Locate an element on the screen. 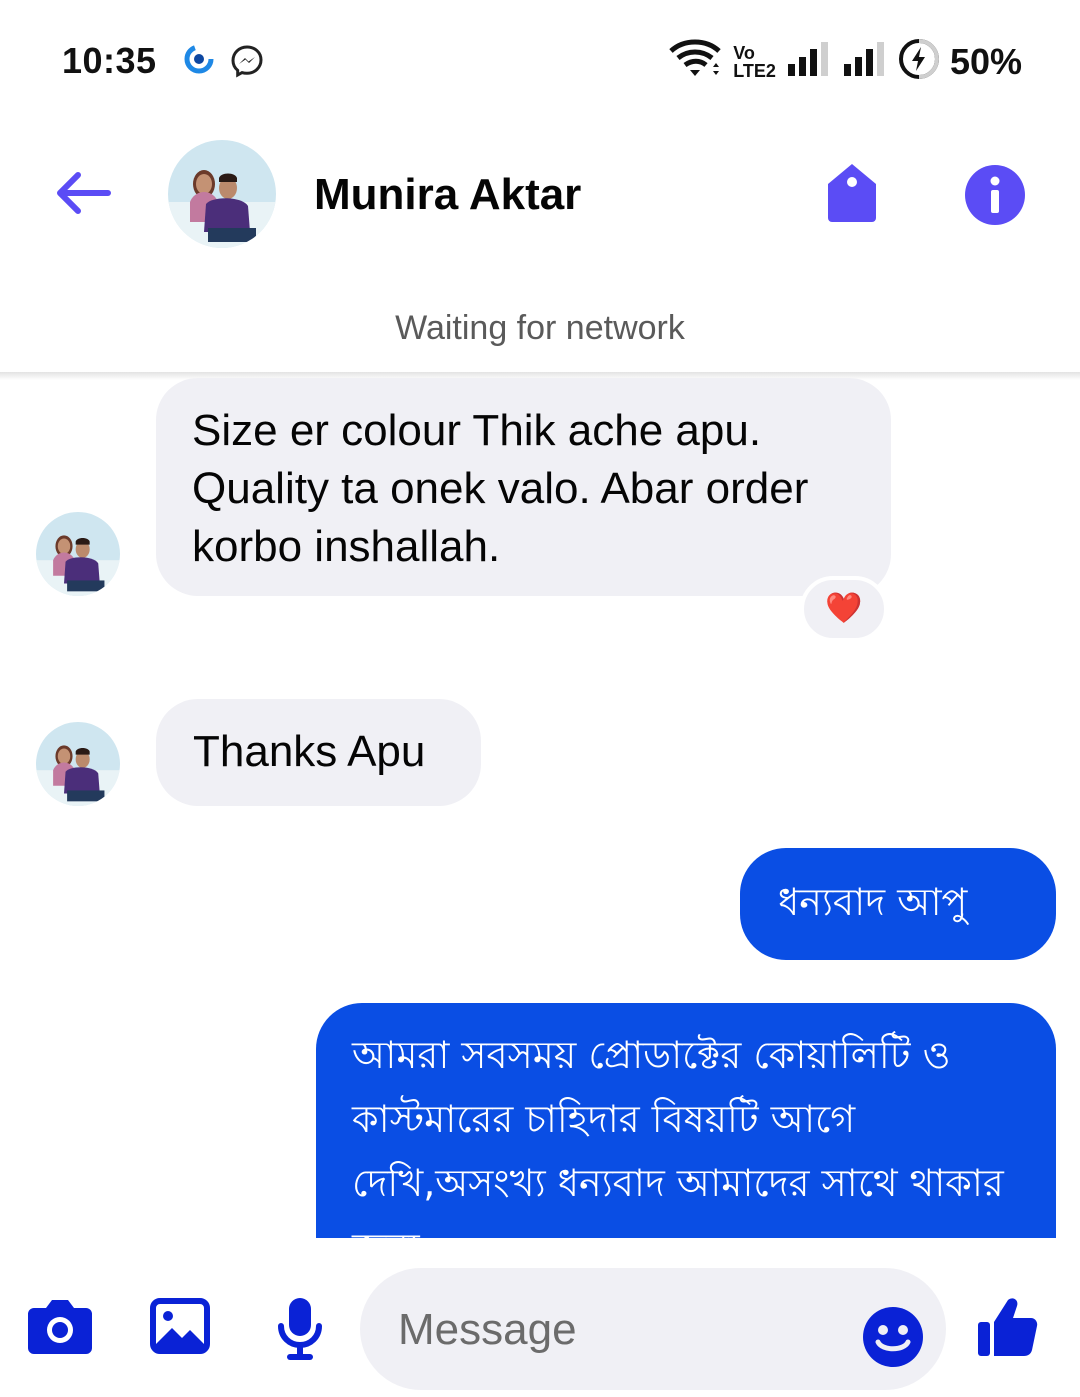 This screenshot has width=1080, height=1397. outgoing-message-bubble: ধন্যবাদ আপু is located at coordinates (898, 904).